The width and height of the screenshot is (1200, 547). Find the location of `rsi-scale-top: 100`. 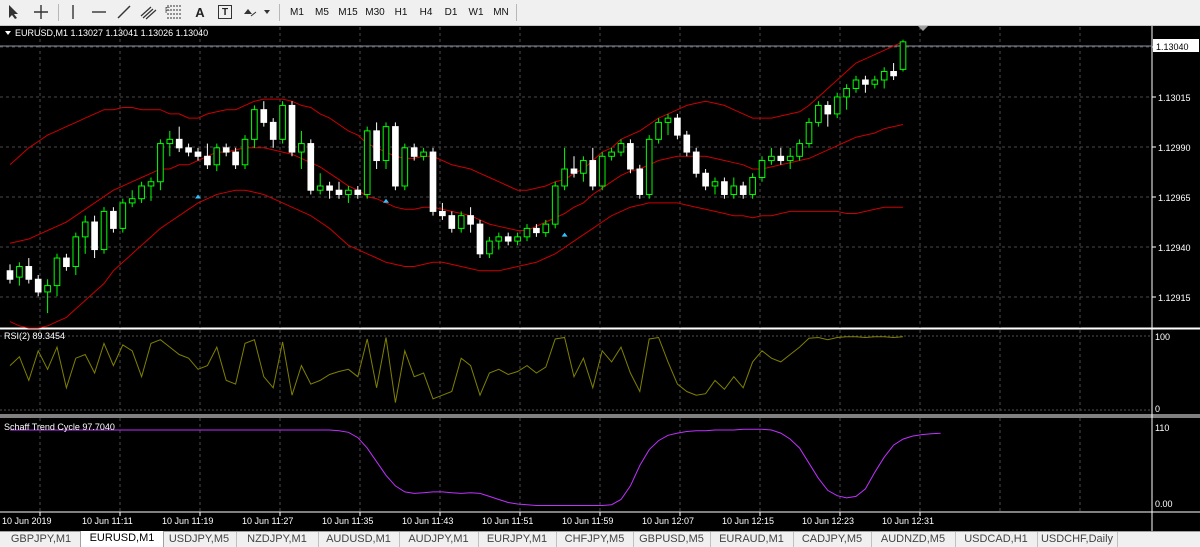

rsi-scale-top: 100 is located at coordinates (1162, 337).